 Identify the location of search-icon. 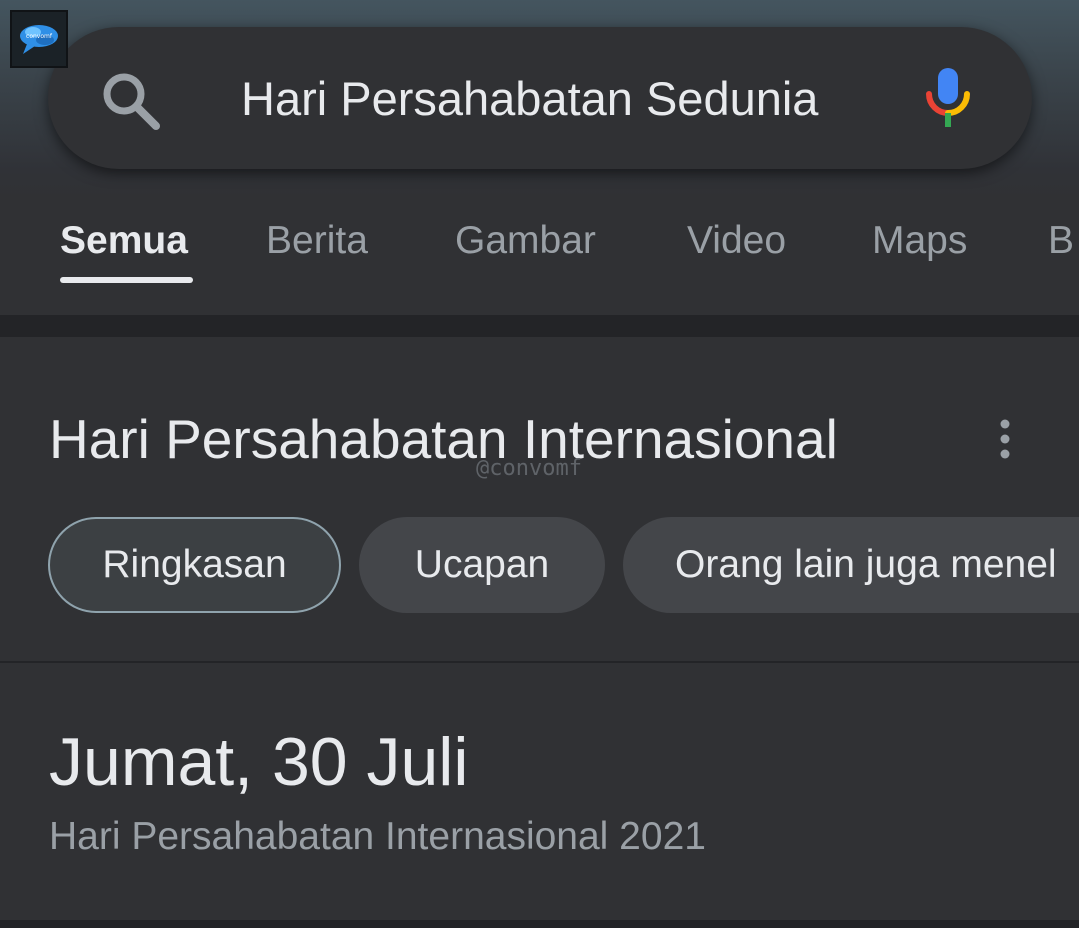
(131, 100).